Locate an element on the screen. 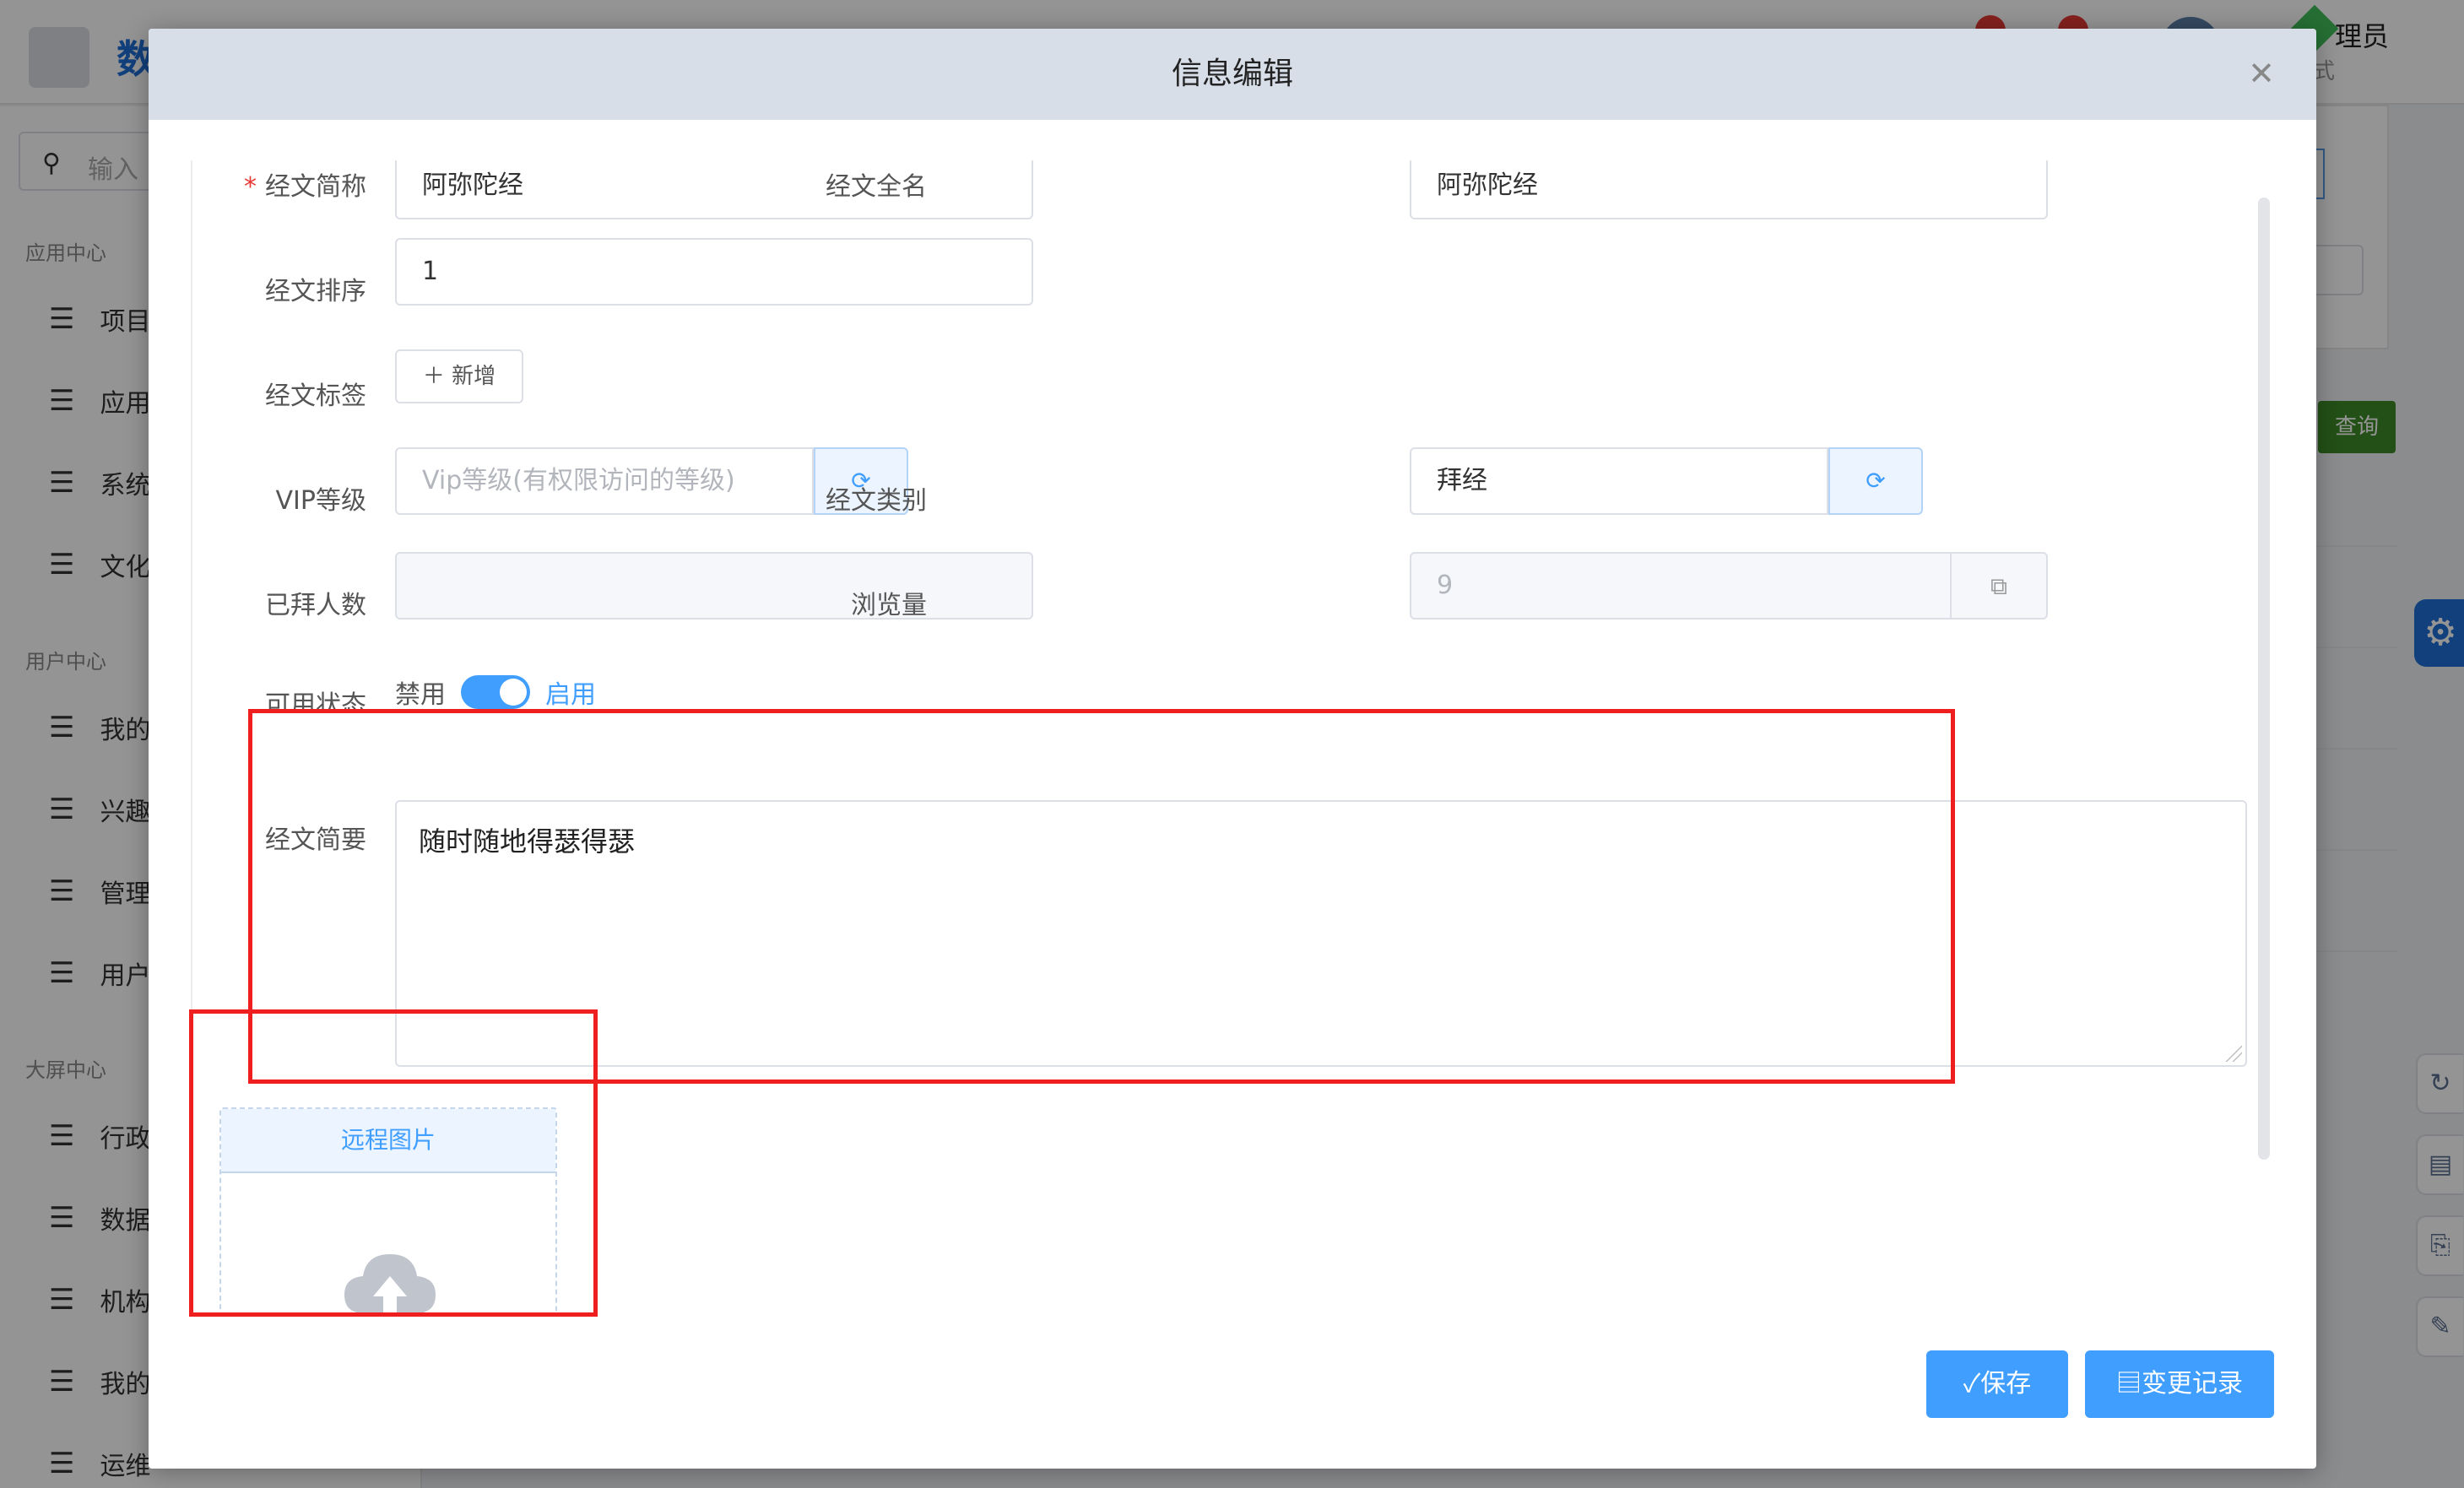  sort-input: 1 is located at coordinates (714, 272).